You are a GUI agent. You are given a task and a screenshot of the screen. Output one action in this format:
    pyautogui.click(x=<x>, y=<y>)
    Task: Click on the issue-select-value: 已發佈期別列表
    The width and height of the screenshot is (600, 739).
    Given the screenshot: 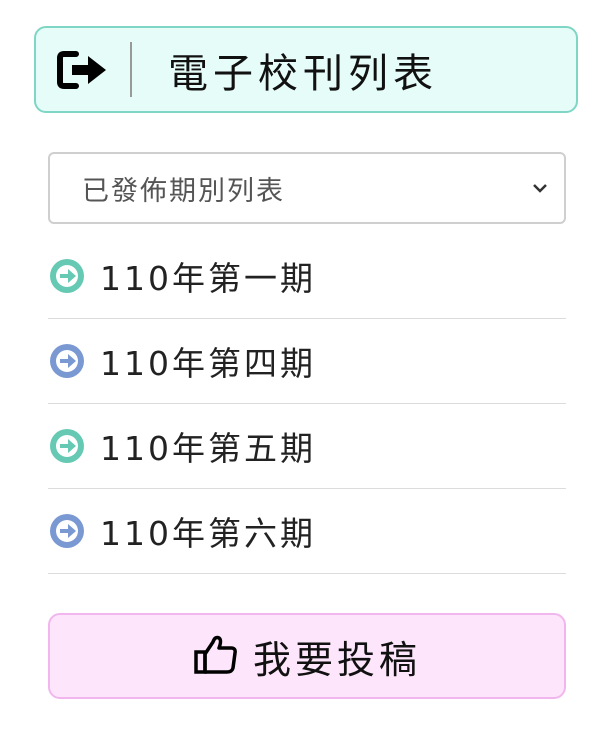 What is the action you would take?
    pyautogui.click(x=183, y=191)
    